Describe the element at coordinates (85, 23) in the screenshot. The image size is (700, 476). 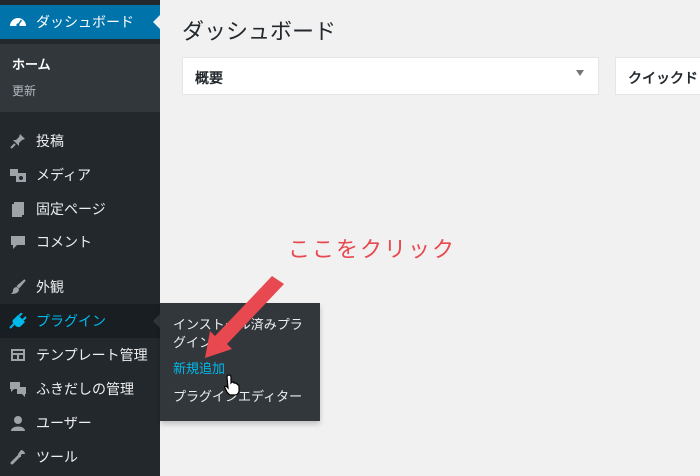
I see `sidebar-item-label: ダッシュボード` at that location.